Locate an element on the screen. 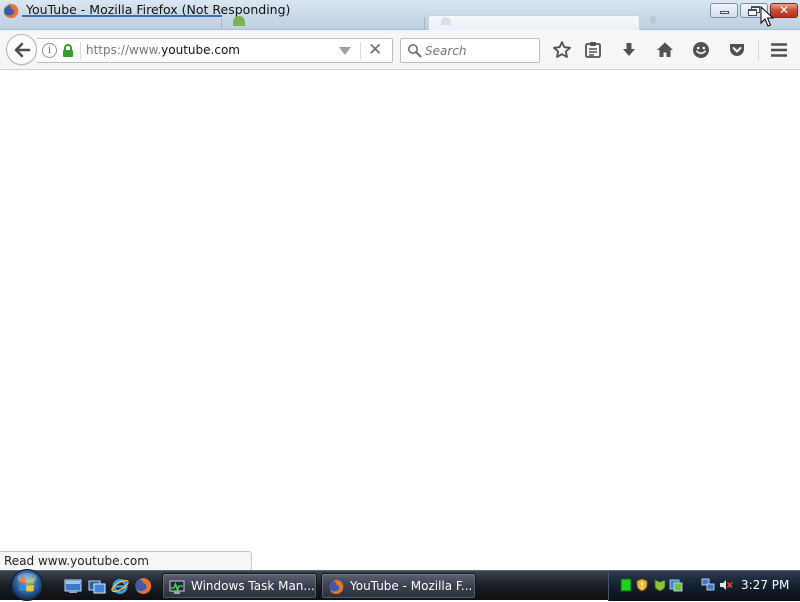 This screenshot has height=602, width=800. show-desktop-icon is located at coordinates (73, 586).